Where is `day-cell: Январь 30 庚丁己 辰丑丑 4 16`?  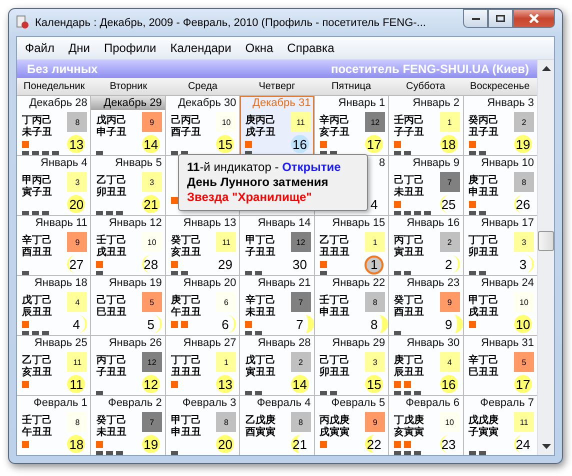
day-cell: Январь 30 庚丁己 辰丑丑 4 16 is located at coordinates (426, 365).